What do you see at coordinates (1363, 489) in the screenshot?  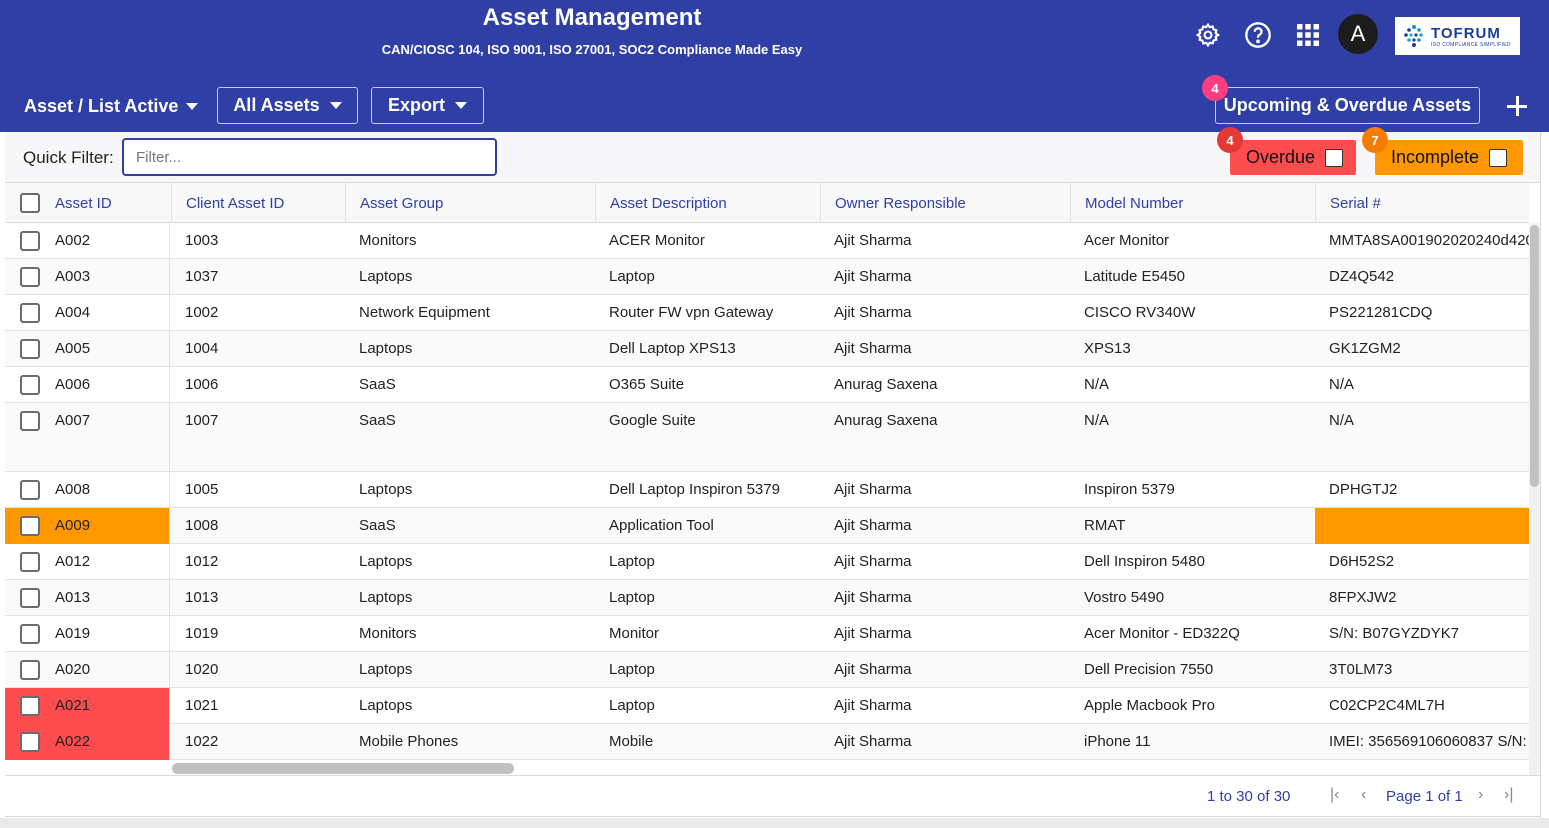 I see `cell-serial: DPHGTJ2` at bounding box center [1363, 489].